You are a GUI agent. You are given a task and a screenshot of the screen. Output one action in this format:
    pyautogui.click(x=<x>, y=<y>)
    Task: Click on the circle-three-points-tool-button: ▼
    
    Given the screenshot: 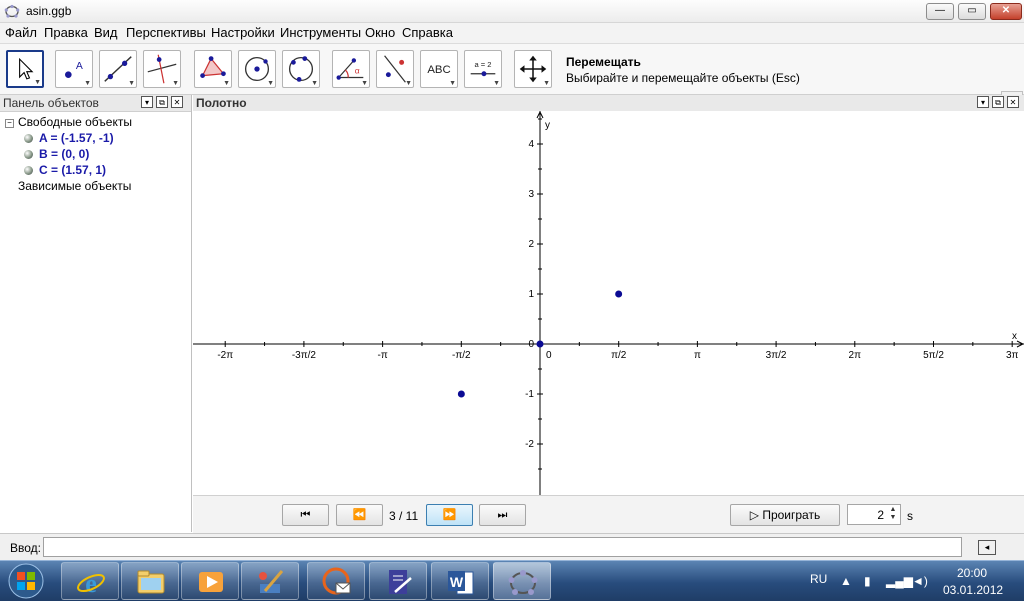 What is the action you would take?
    pyautogui.click(x=301, y=69)
    